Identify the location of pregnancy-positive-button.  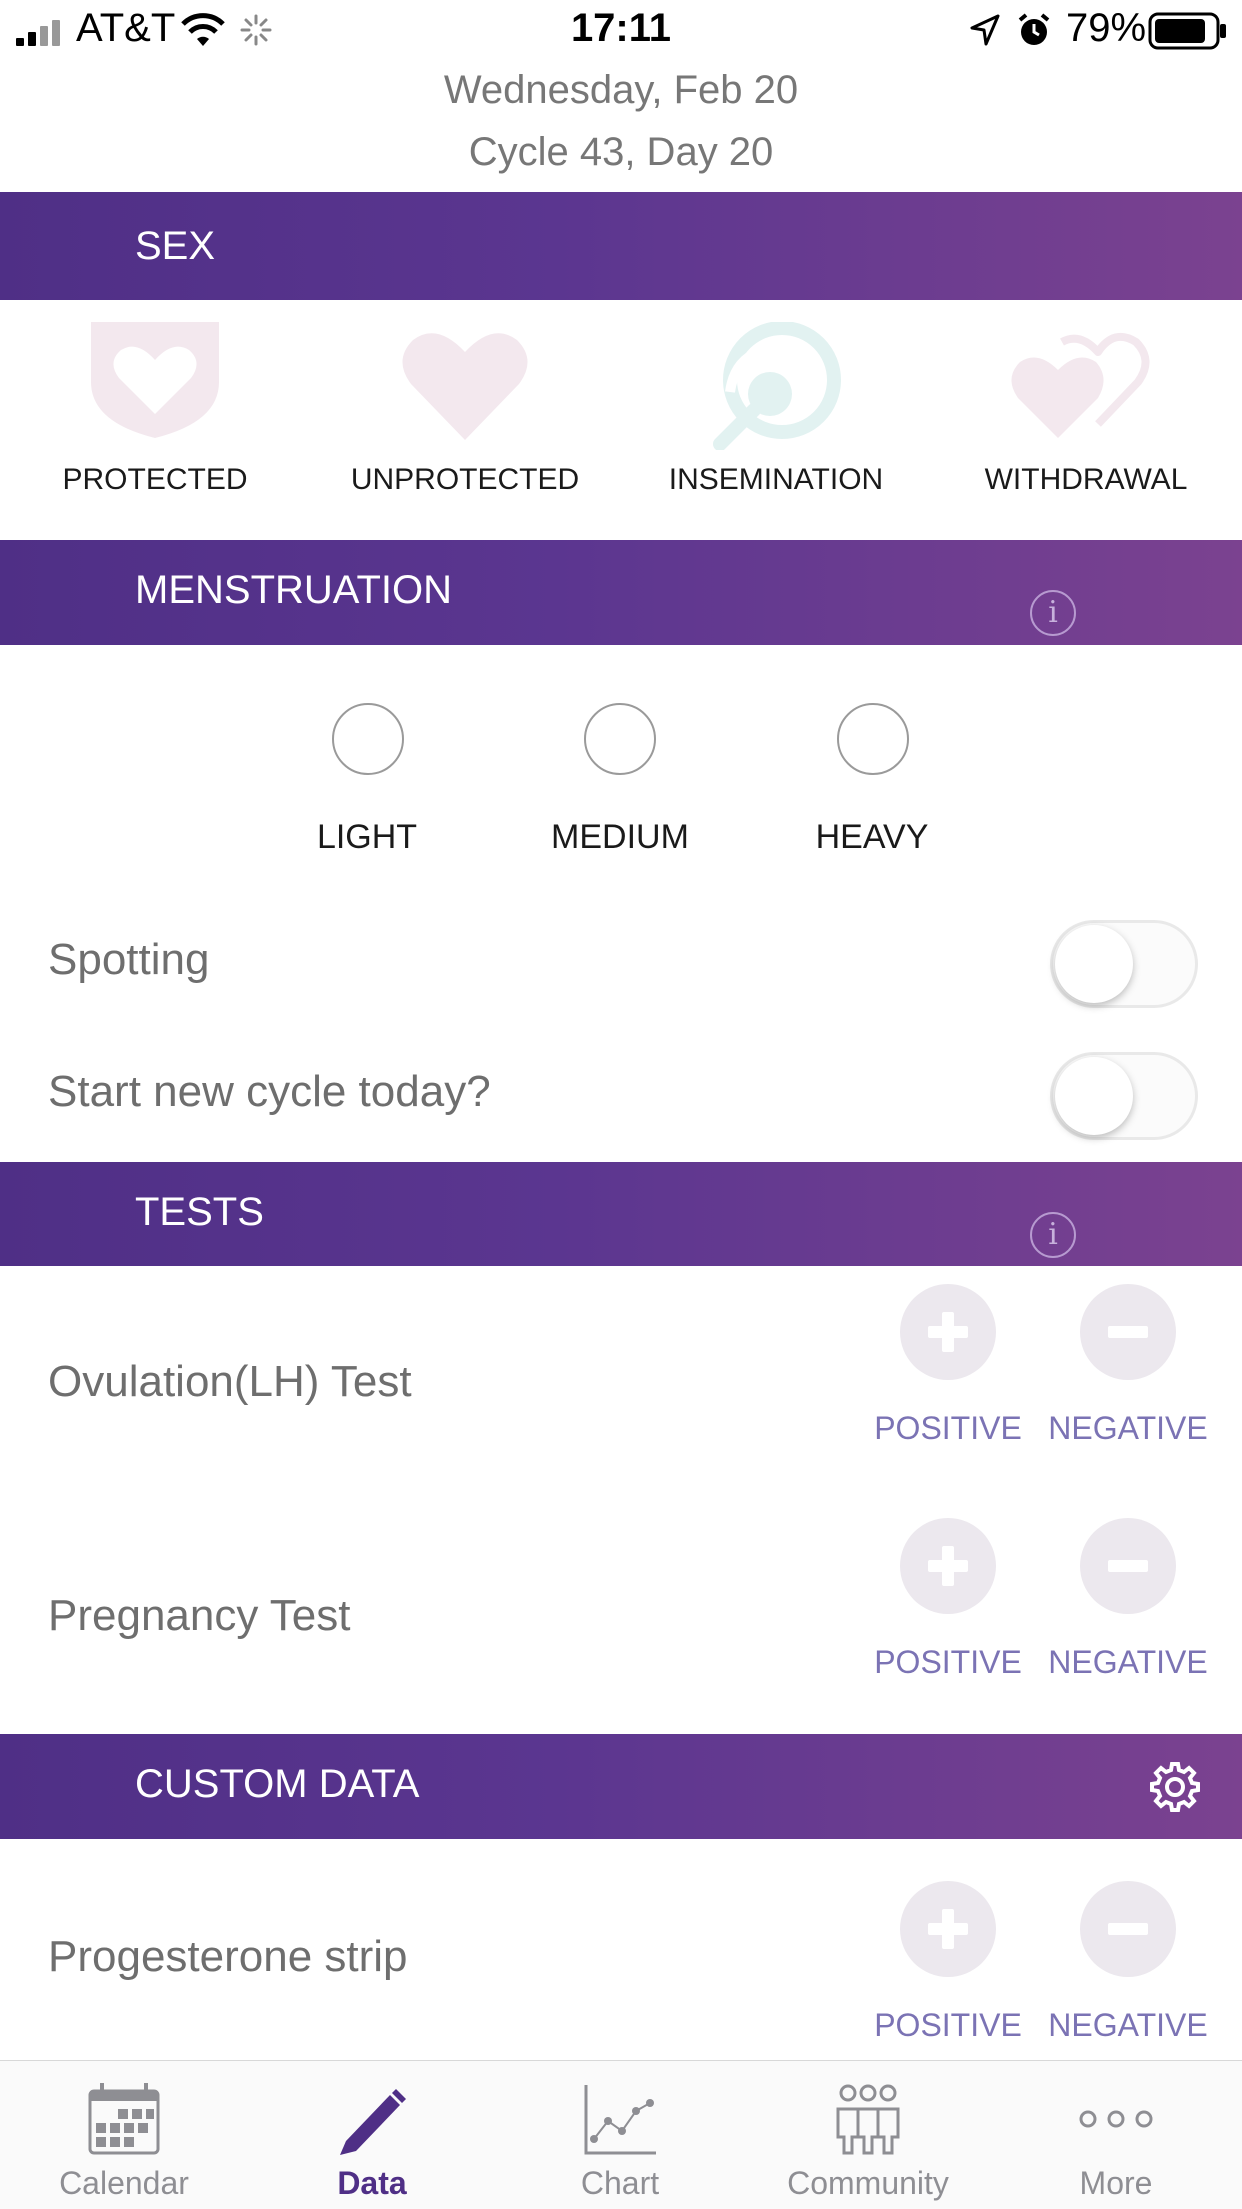
(948, 1566).